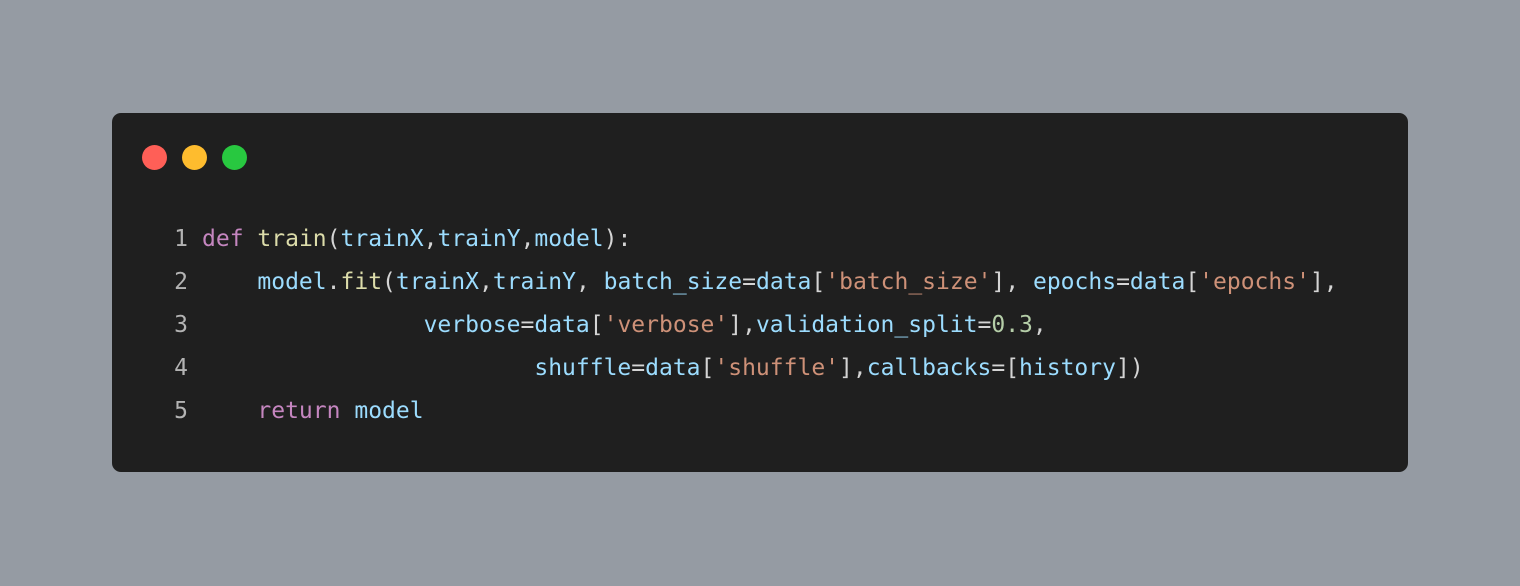 This screenshot has height=586, width=1520. What do you see at coordinates (292, 239) in the screenshot?
I see `code-token: train` at bounding box center [292, 239].